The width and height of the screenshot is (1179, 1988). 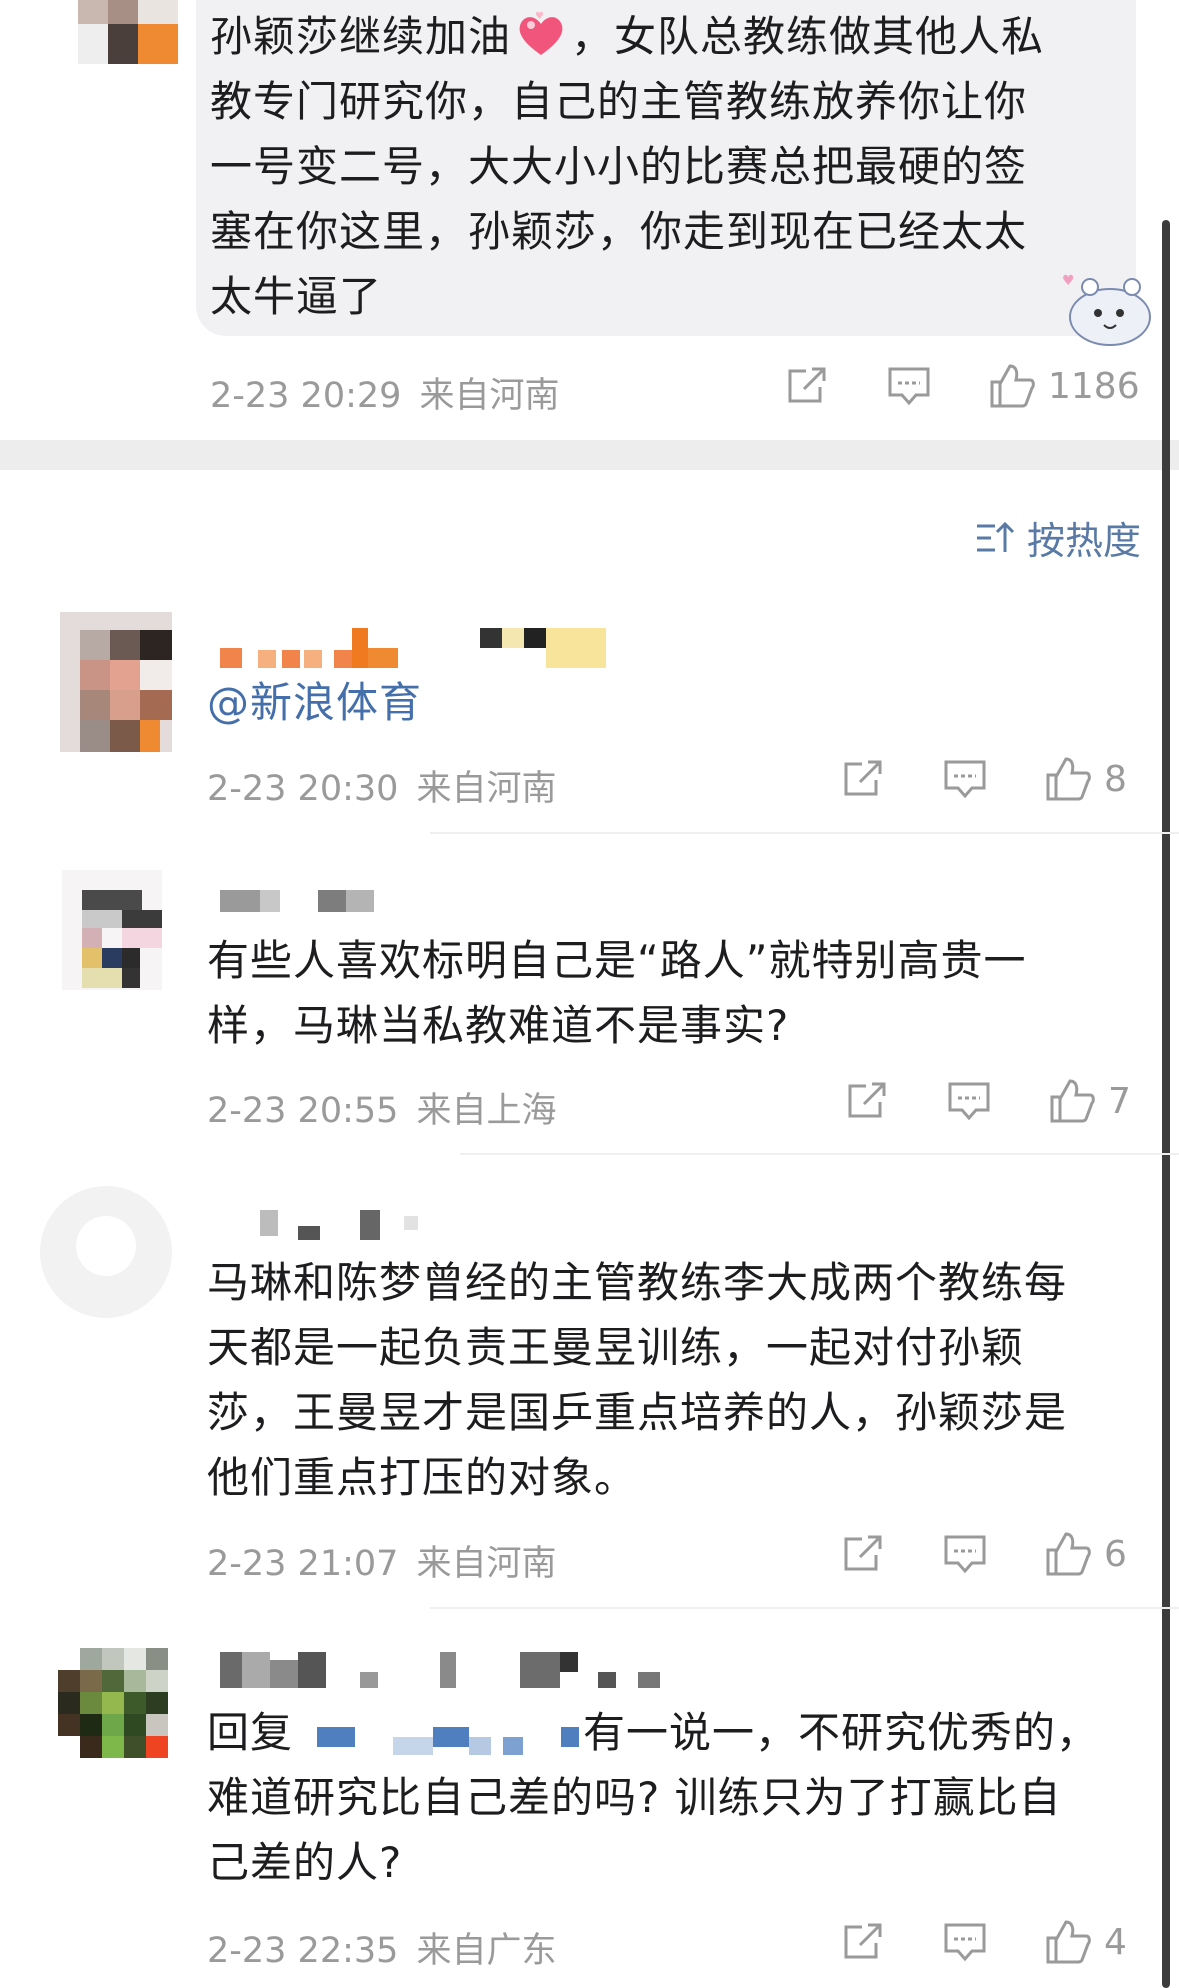 I want to click on reply-label: 回复, so click(x=250, y=1732).